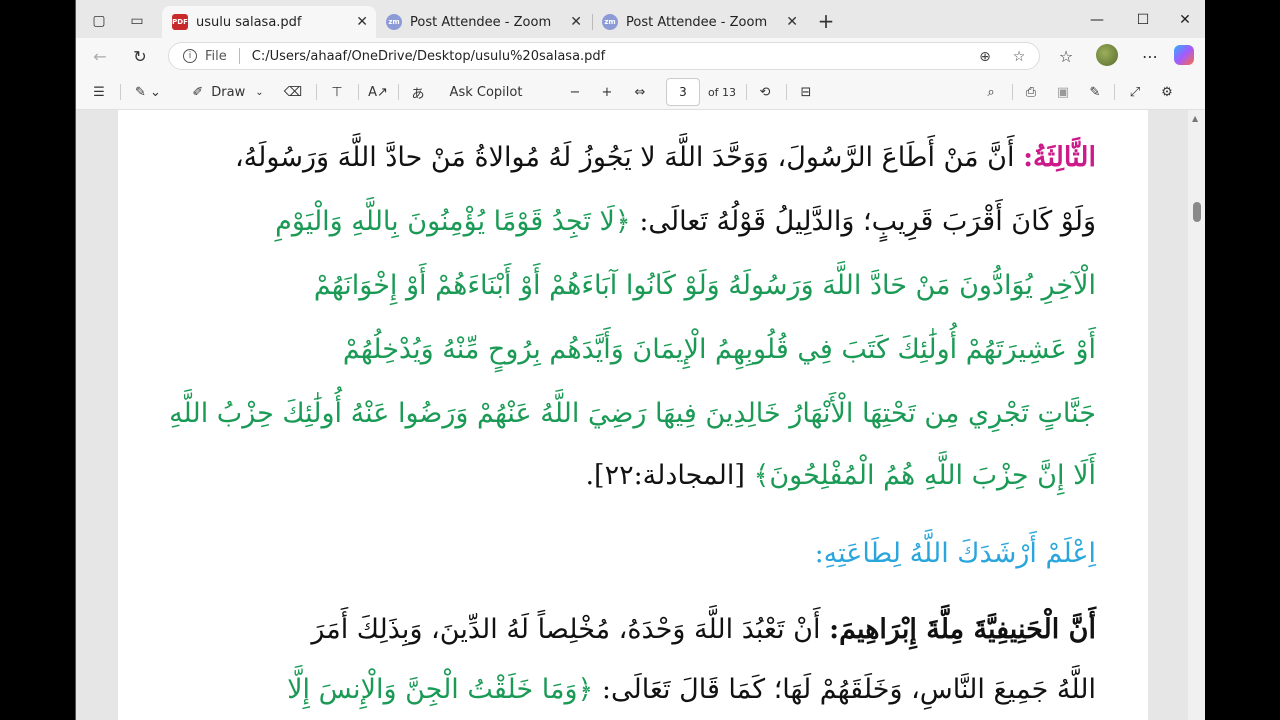  What do you see at coordinates (180, 22) in the screenshot?
I see `pdf-icon: PDF` at bounding box center [180, 22].